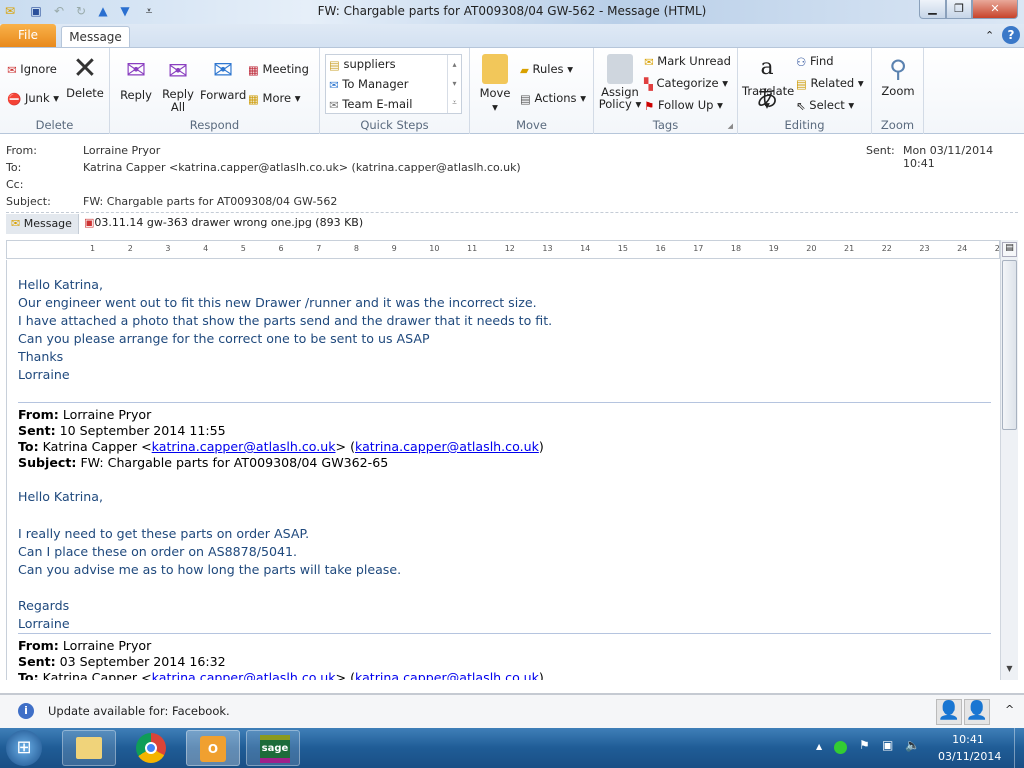 The image size is (1024, 768). What do you see at coordinates (95, 37) in the screenshot?
I see `tab-message: Message` at bounding box center [95, 37].